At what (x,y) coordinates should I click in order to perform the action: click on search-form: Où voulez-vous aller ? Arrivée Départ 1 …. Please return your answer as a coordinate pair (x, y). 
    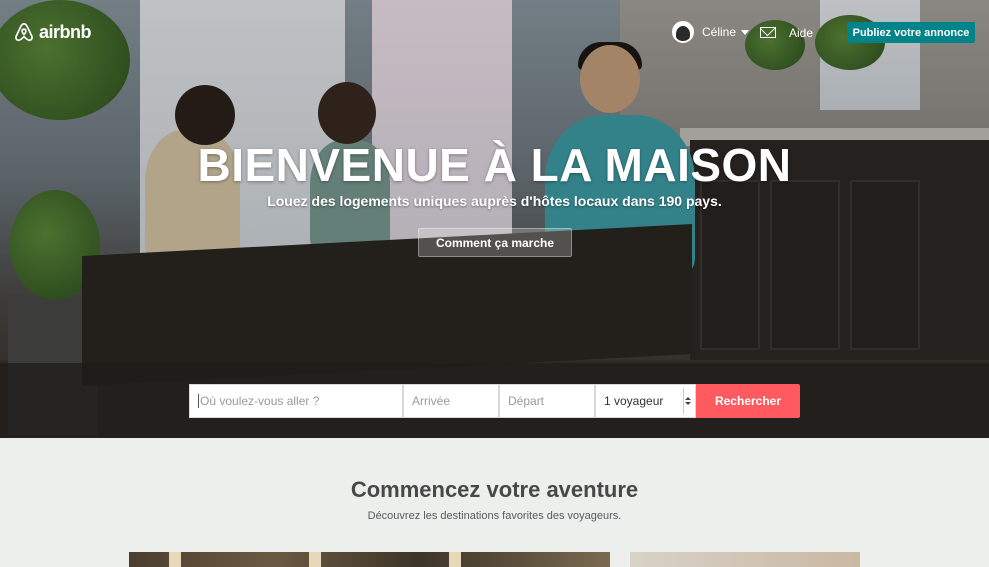
    Looking at the image, I should click on (494, 401).